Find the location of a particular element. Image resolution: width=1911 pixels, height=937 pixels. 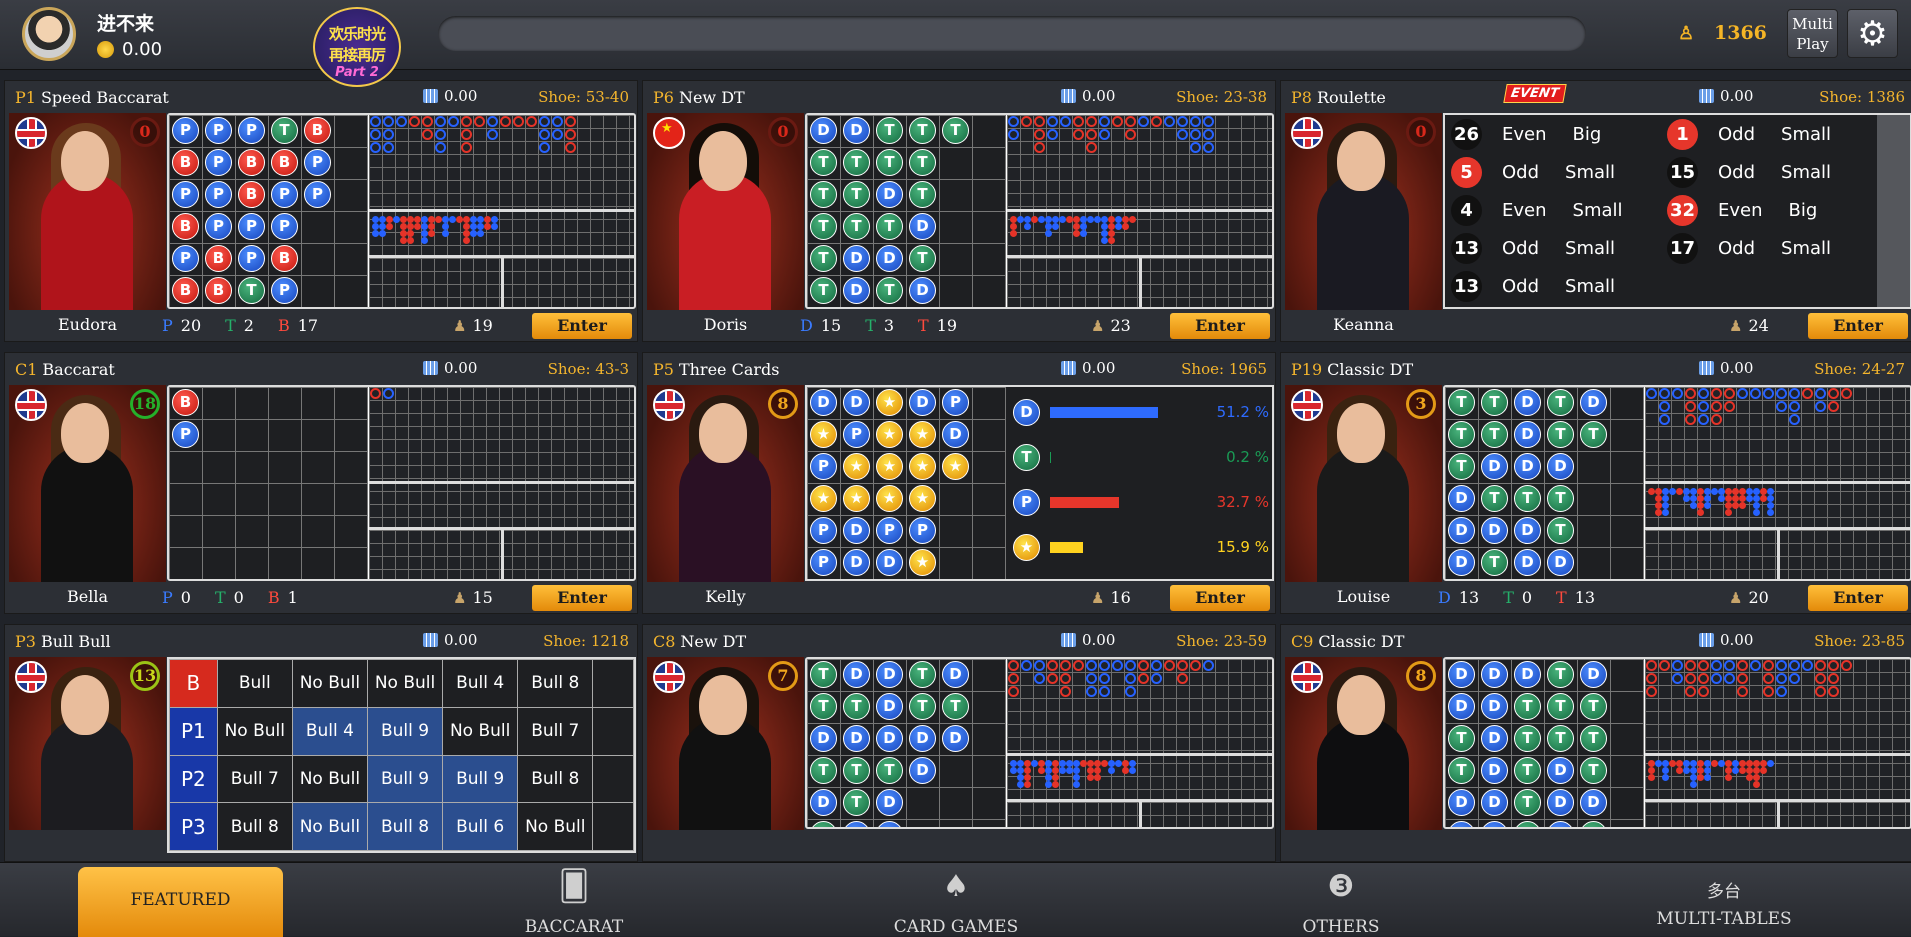

dealer-name: Eudora is located at coordinates (87, 324).